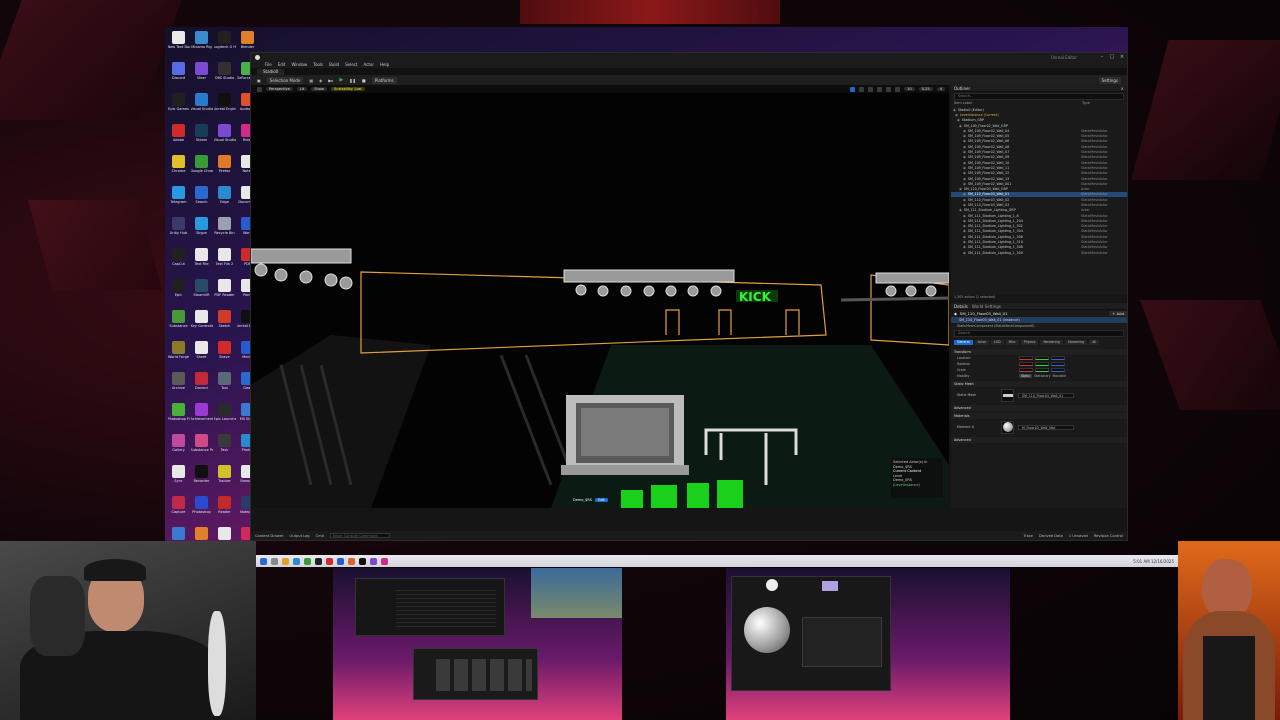 The width and height of the screenshot is (1280, 720). Describe the element at coordinates (1155, 561) in the screenshot. I see `tray-clock: 5:01 AM 12/16/2025` at that location.